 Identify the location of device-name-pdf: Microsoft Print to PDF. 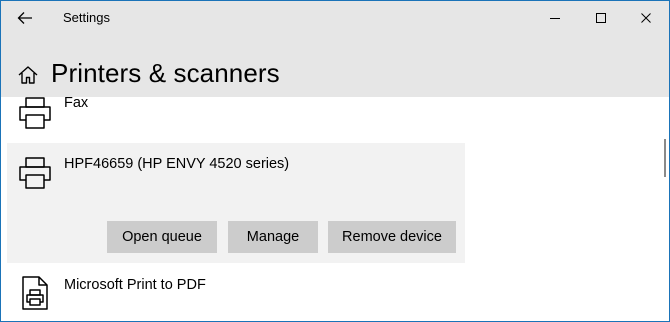
(135, 285).